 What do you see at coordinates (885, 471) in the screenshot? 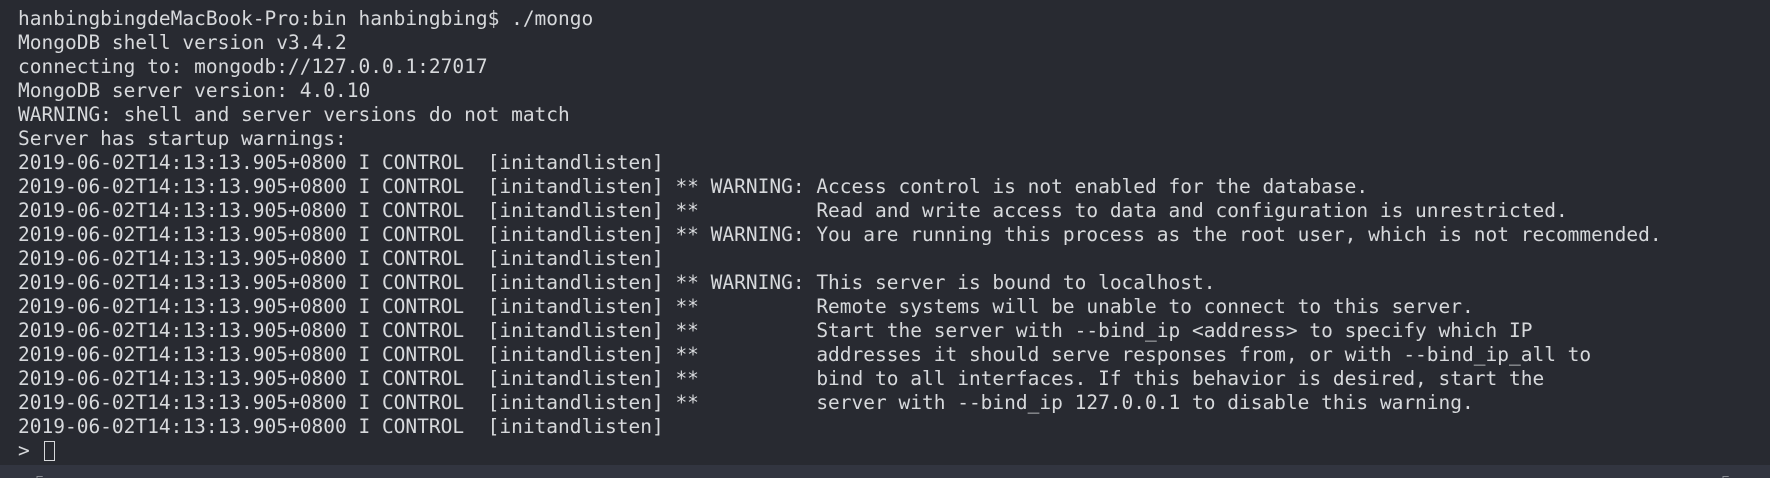
I see `terminal-status-bar: ⌐ ⌐` at bounding box center [885, 471].